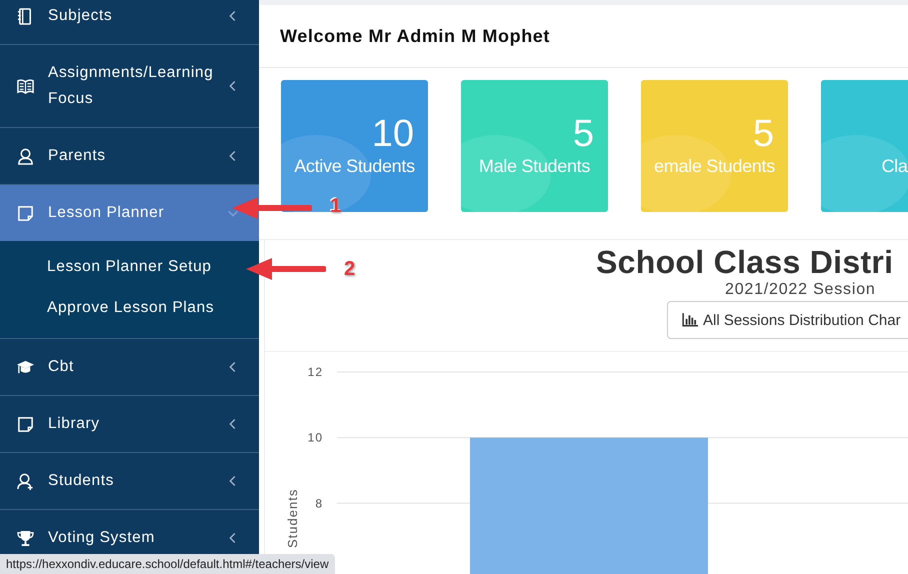  I want to click on person-plus-icon, so click(25, 481).